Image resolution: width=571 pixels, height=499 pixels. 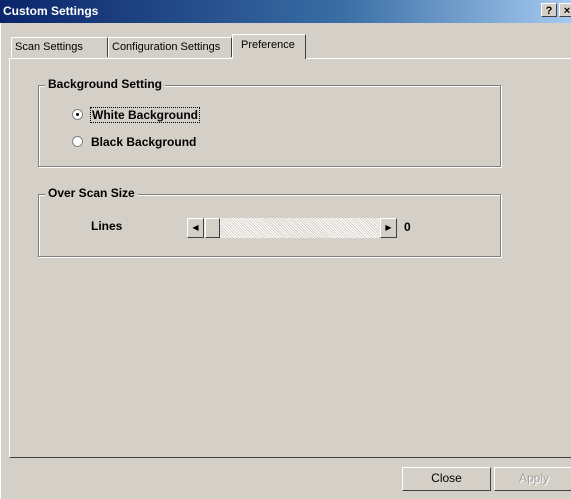 I want to click on apply-button: Apply, so click(x=532, y=479).